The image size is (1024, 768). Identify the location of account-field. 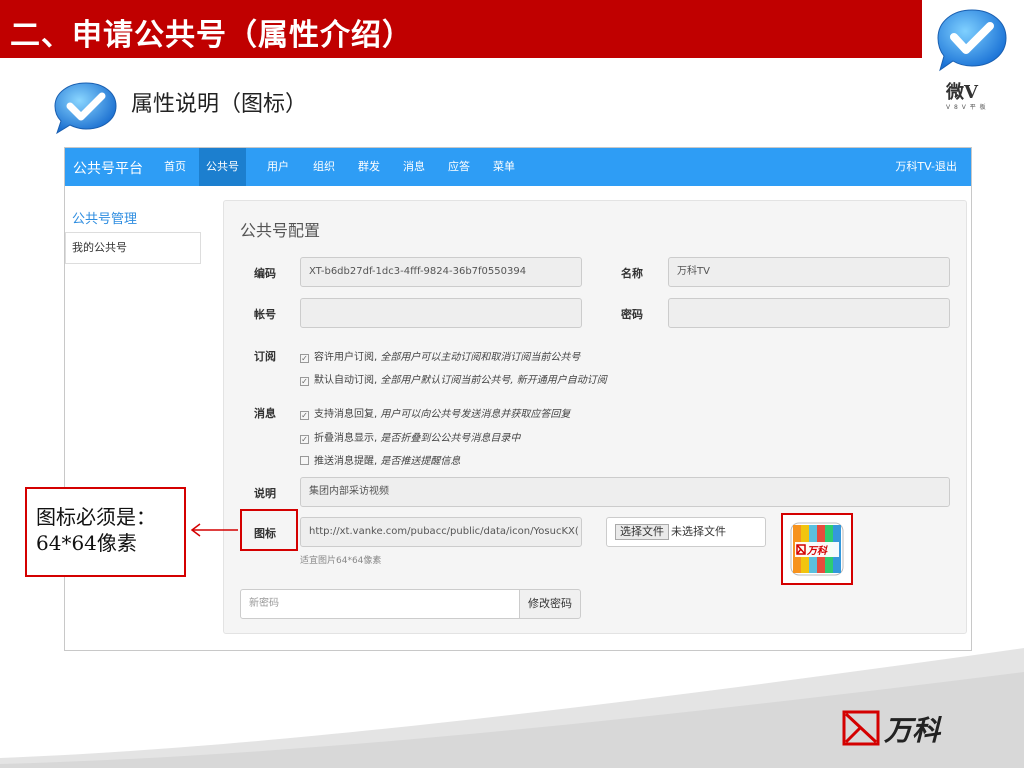
(441, 313).